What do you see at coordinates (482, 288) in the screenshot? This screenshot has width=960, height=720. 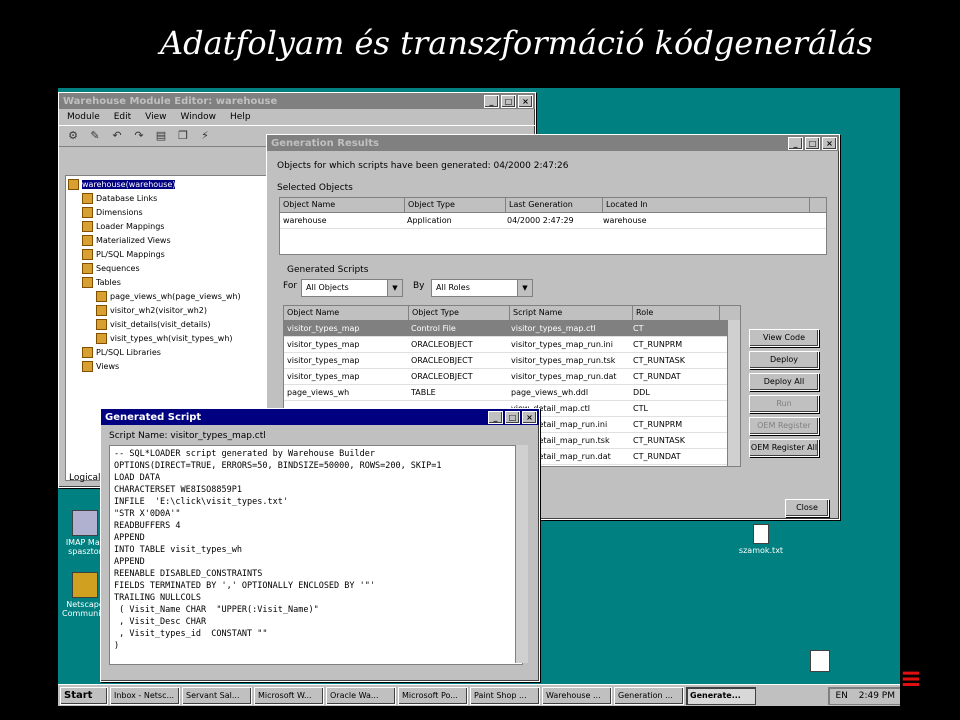 I see `by-select: All Roles ▼` at bounding box center [482, 288].